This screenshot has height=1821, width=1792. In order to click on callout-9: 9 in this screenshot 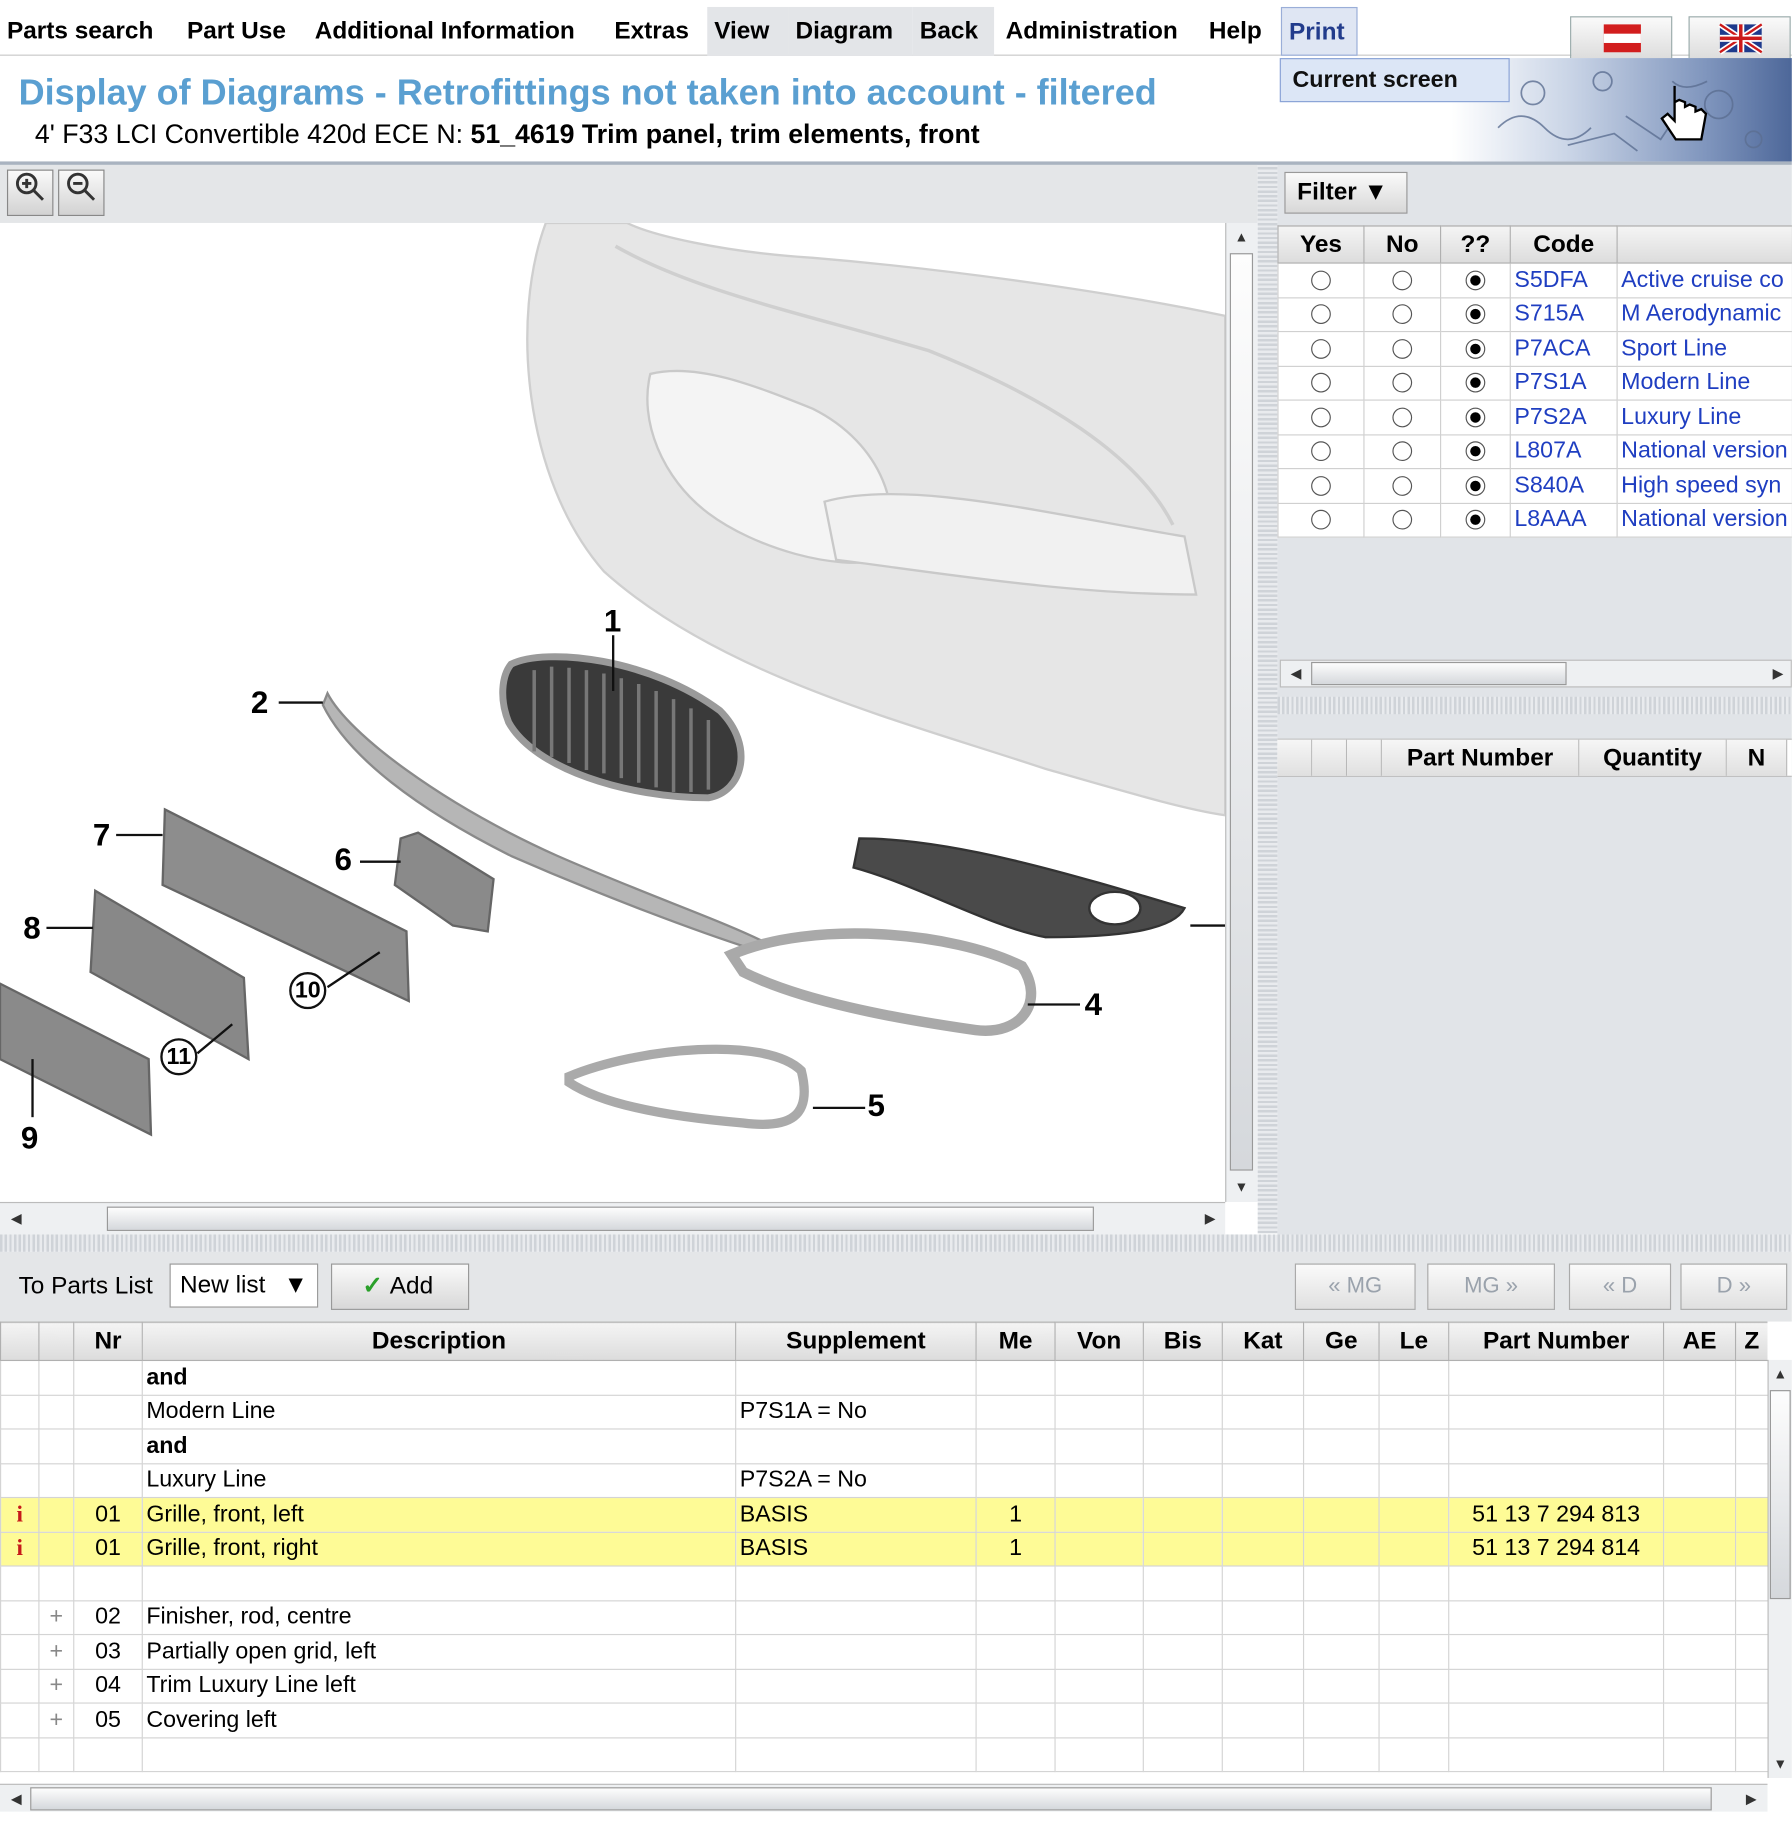, I will do `click(29, 1139)`.